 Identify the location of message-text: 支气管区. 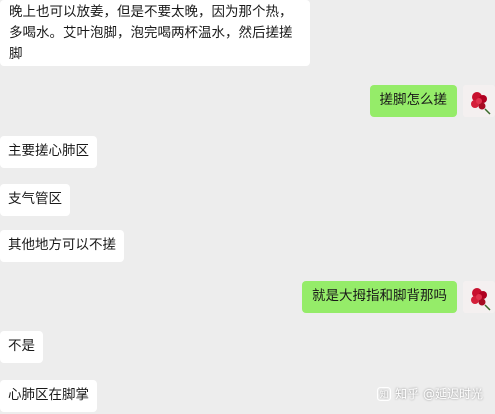
(35, 199).